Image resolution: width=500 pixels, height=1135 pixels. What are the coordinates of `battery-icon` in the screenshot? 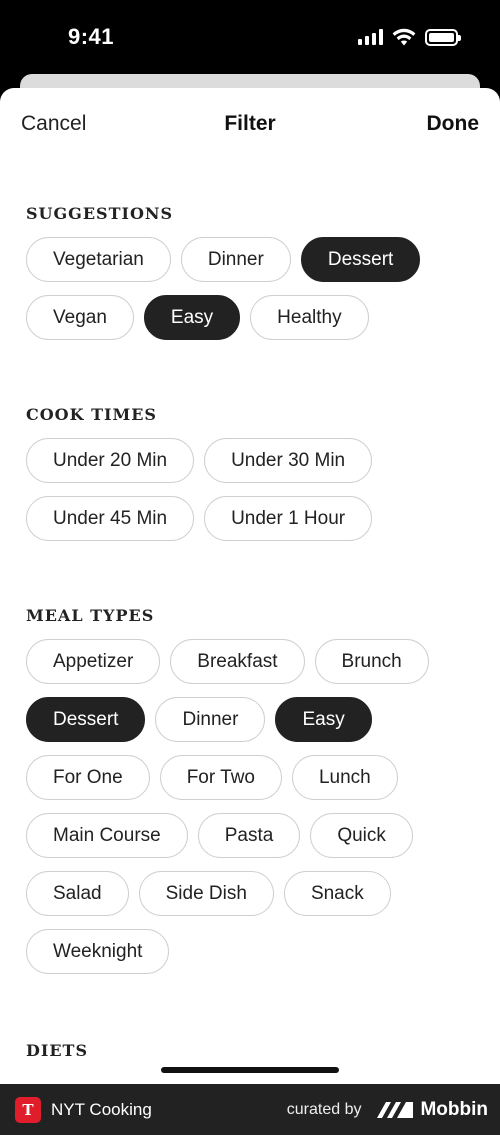 It's located at (443, 37).